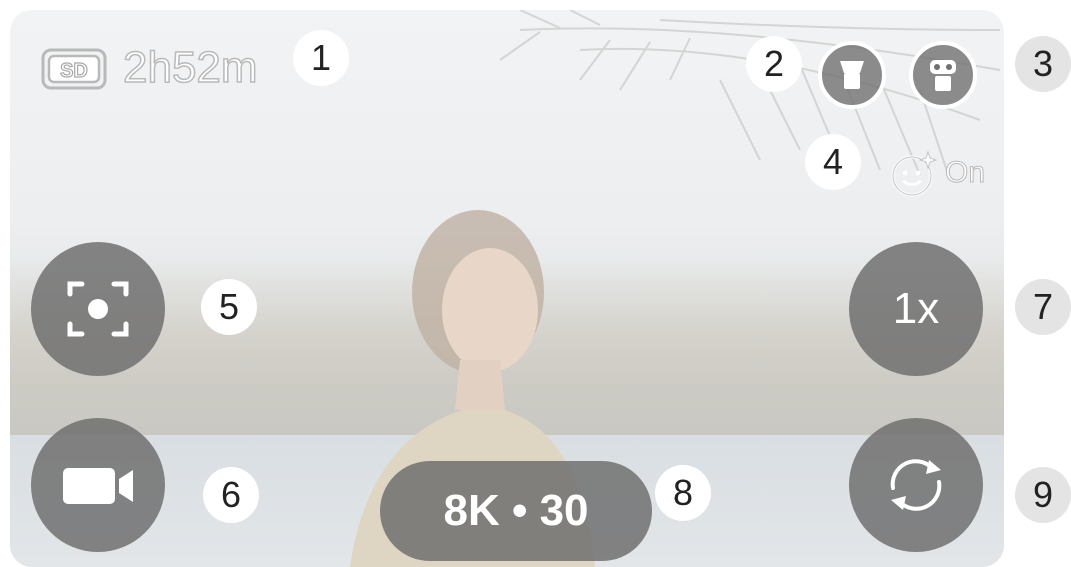 This screenshot has height=567, width=1071. I want to click on switch-camera-icon, so click(916, 485).